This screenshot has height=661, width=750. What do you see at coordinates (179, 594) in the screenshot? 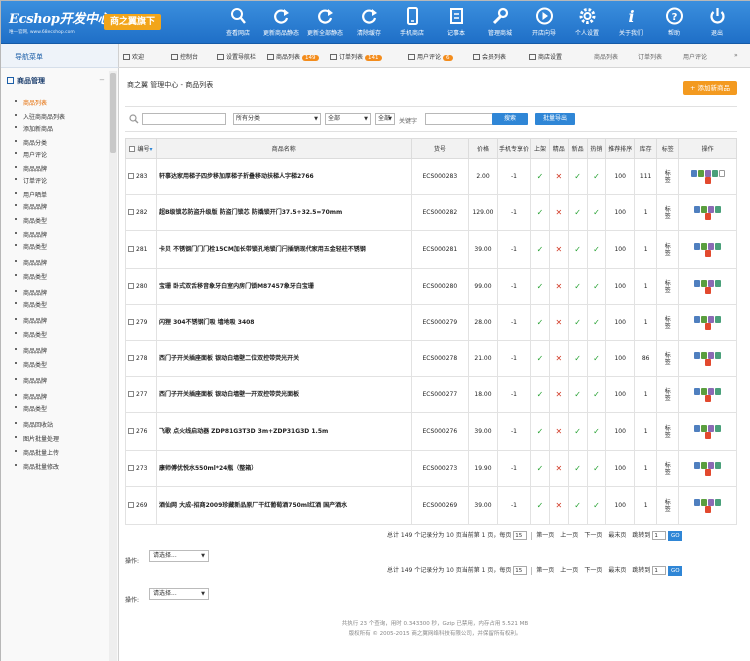
I see `batch-select-2: 请选择... ▼` at bounding box center [179, 594].